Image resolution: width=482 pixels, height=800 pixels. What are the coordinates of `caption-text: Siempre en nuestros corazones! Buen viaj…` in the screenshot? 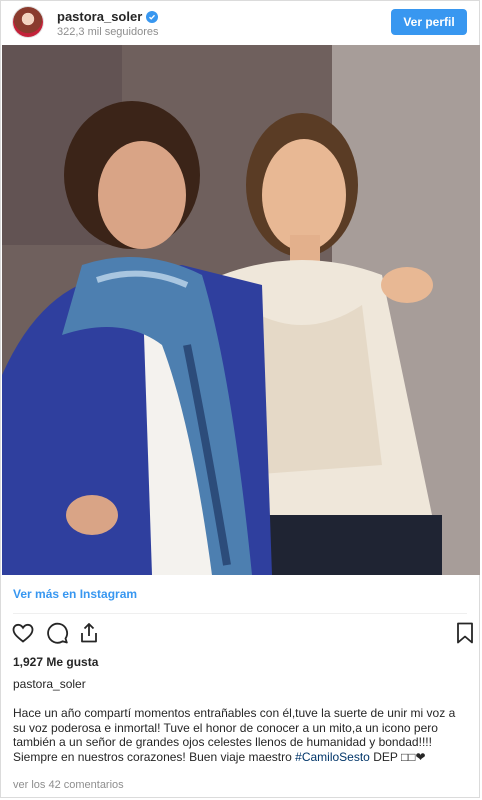 It's located at (154, 756).